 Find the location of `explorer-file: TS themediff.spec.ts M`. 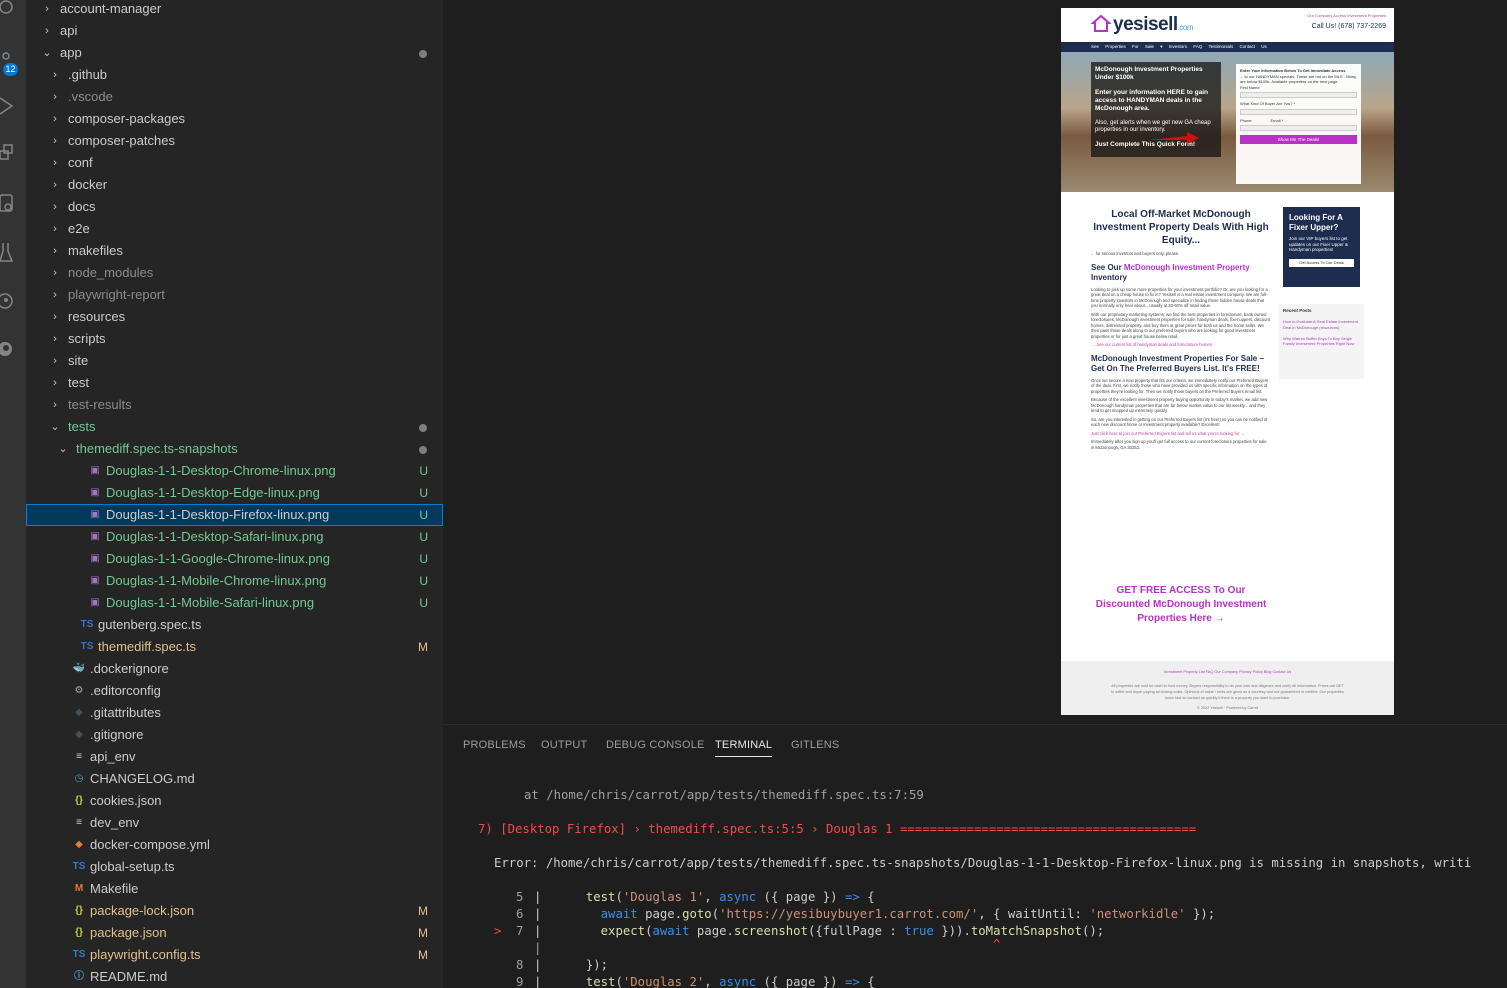

explorer-file: TS themediff.spec.ts M is located at coordinates (234, 647).